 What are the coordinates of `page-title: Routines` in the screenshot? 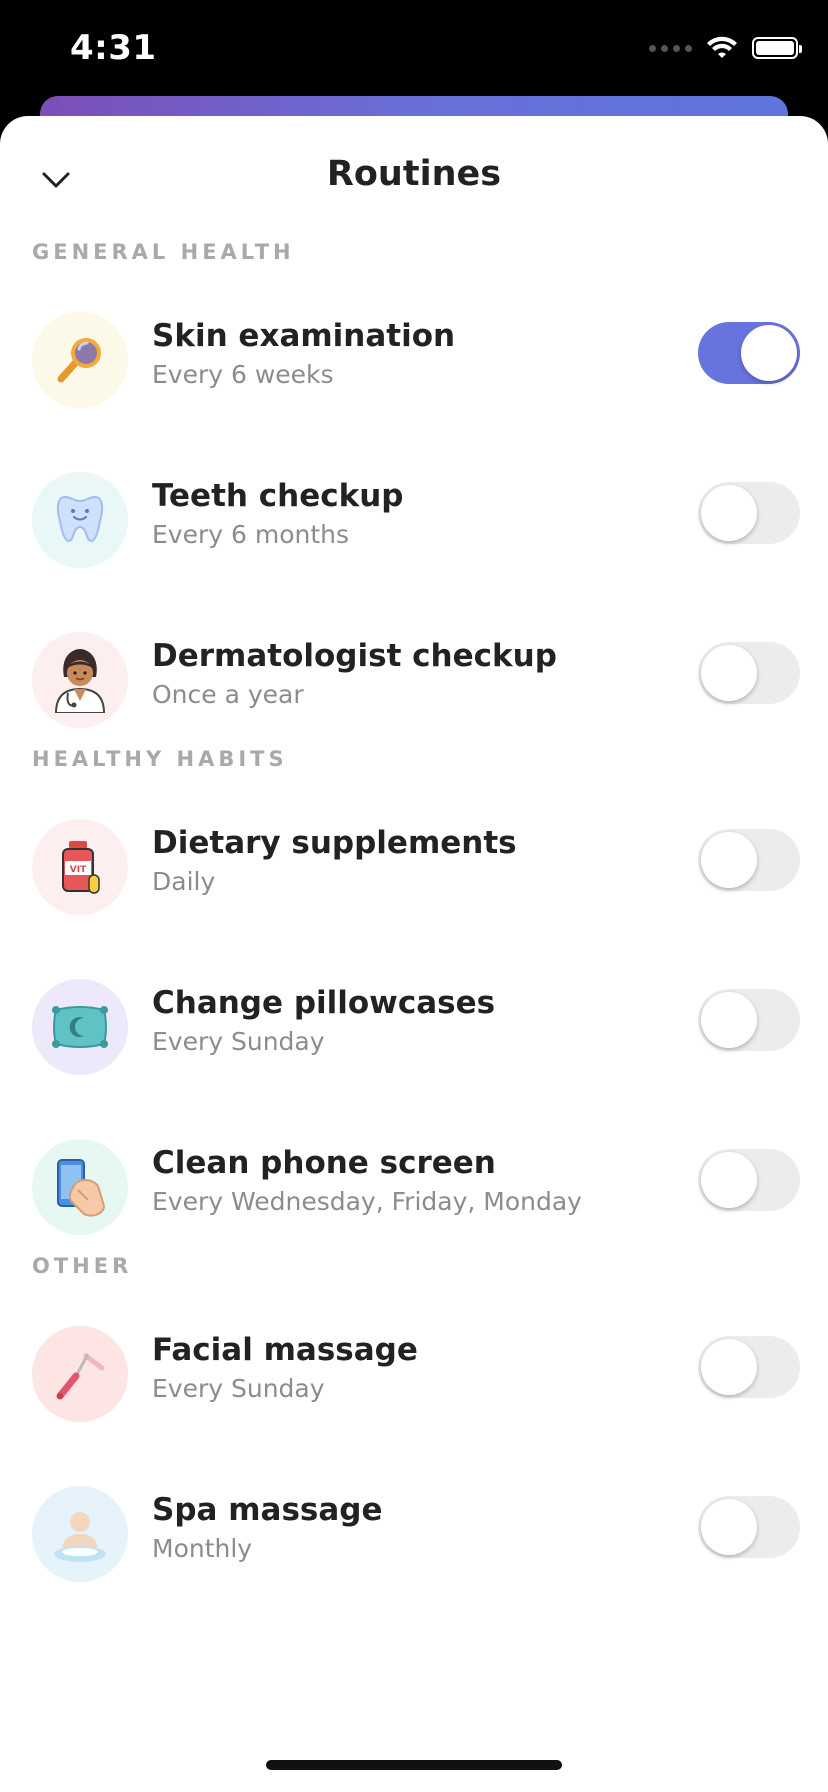 It's located at (414, 174).